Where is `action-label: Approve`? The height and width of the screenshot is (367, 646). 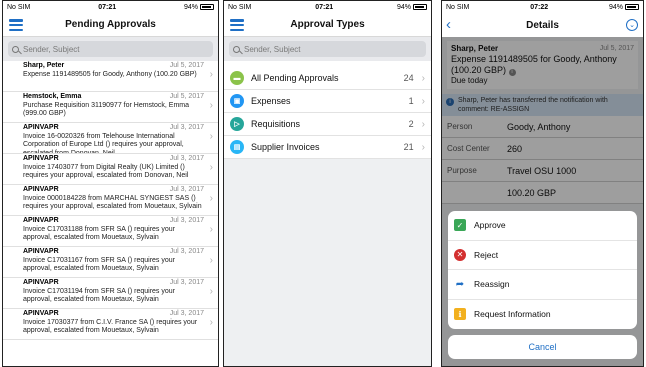
action-label: Approve is located at coordinates (490, 225).